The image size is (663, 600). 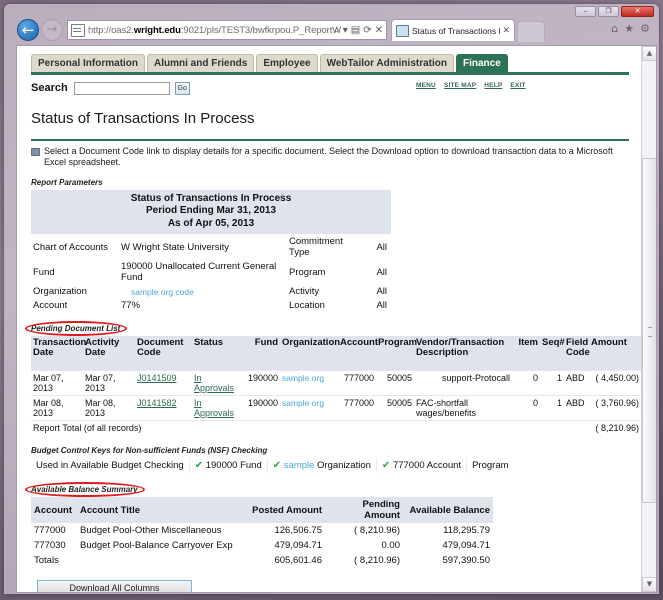 What do you see at coordinates (310, 427) in the screenshot?
I see `report-total-label: Report Total (of all records)` at bounding box center [310, 427].